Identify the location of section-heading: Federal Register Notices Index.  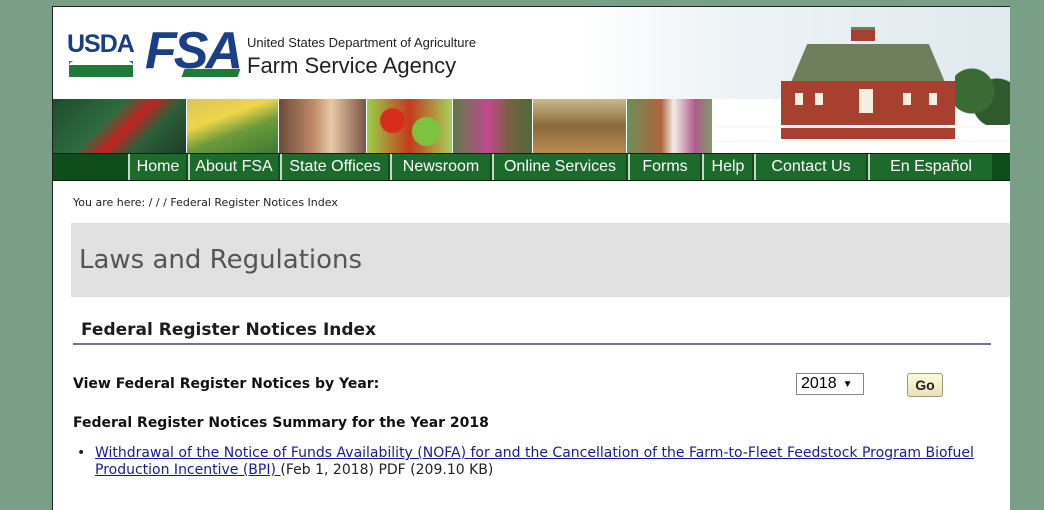
(532, 331).